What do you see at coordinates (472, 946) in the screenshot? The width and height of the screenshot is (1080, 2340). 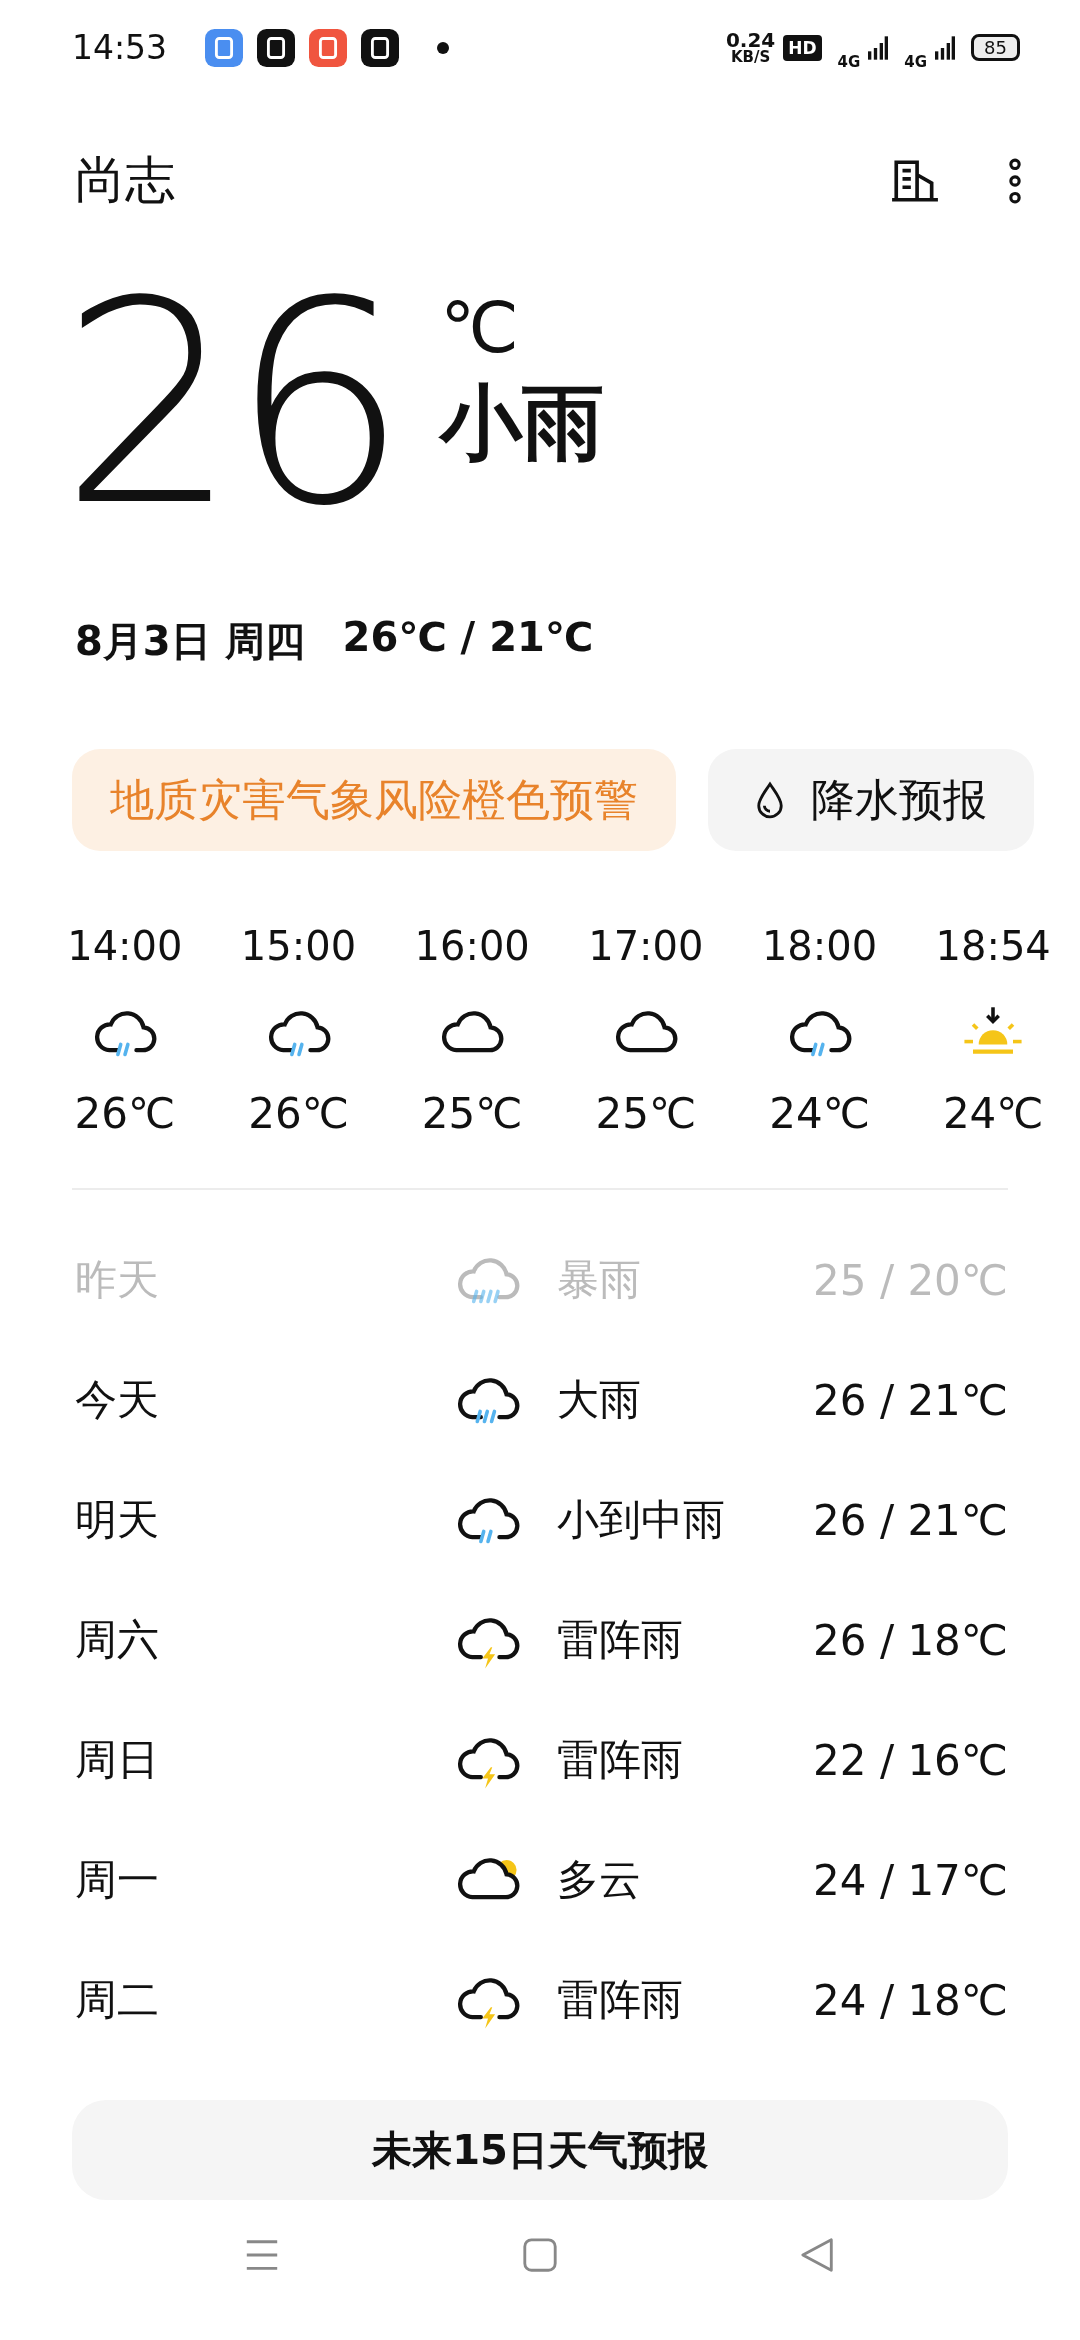 I see `hour-time: 16:00` at bounding box center [472, 946].